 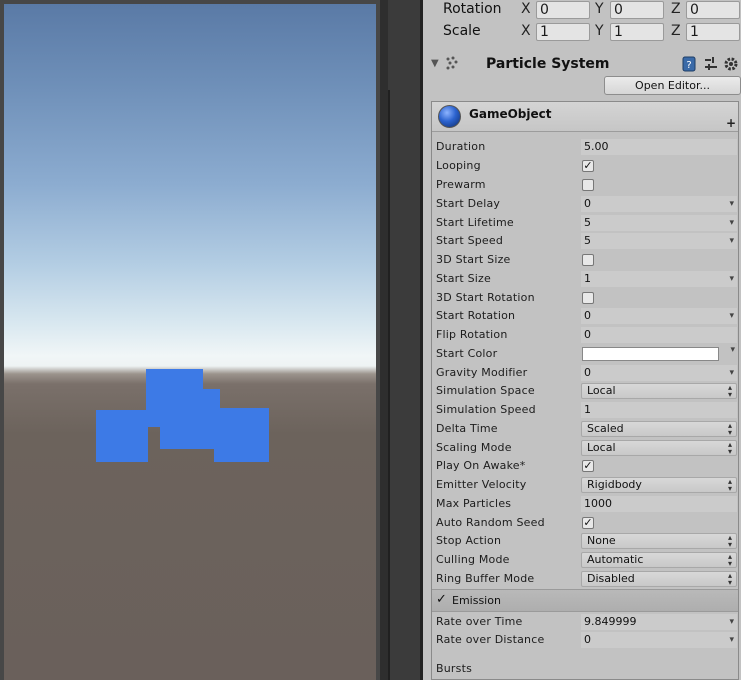 I want to click on play-on-awake-label: Play On Awake*, so click(x=481, y=465).